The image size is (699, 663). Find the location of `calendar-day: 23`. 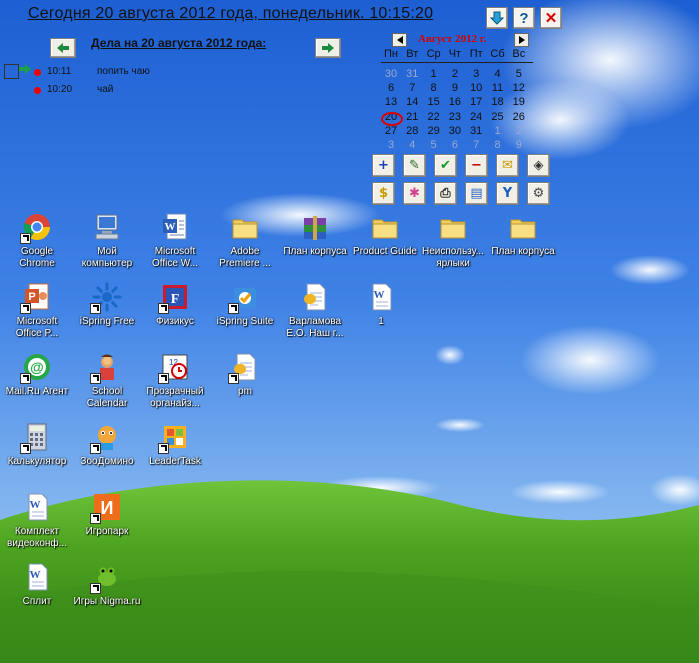

calendar-day: 23 is located at coordinates (455, 118).